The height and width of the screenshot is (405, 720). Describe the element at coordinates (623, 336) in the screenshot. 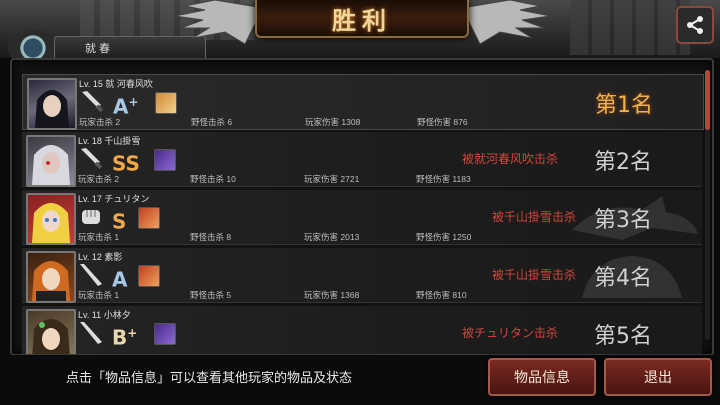

I see `rank-label: 第5名` at that location.